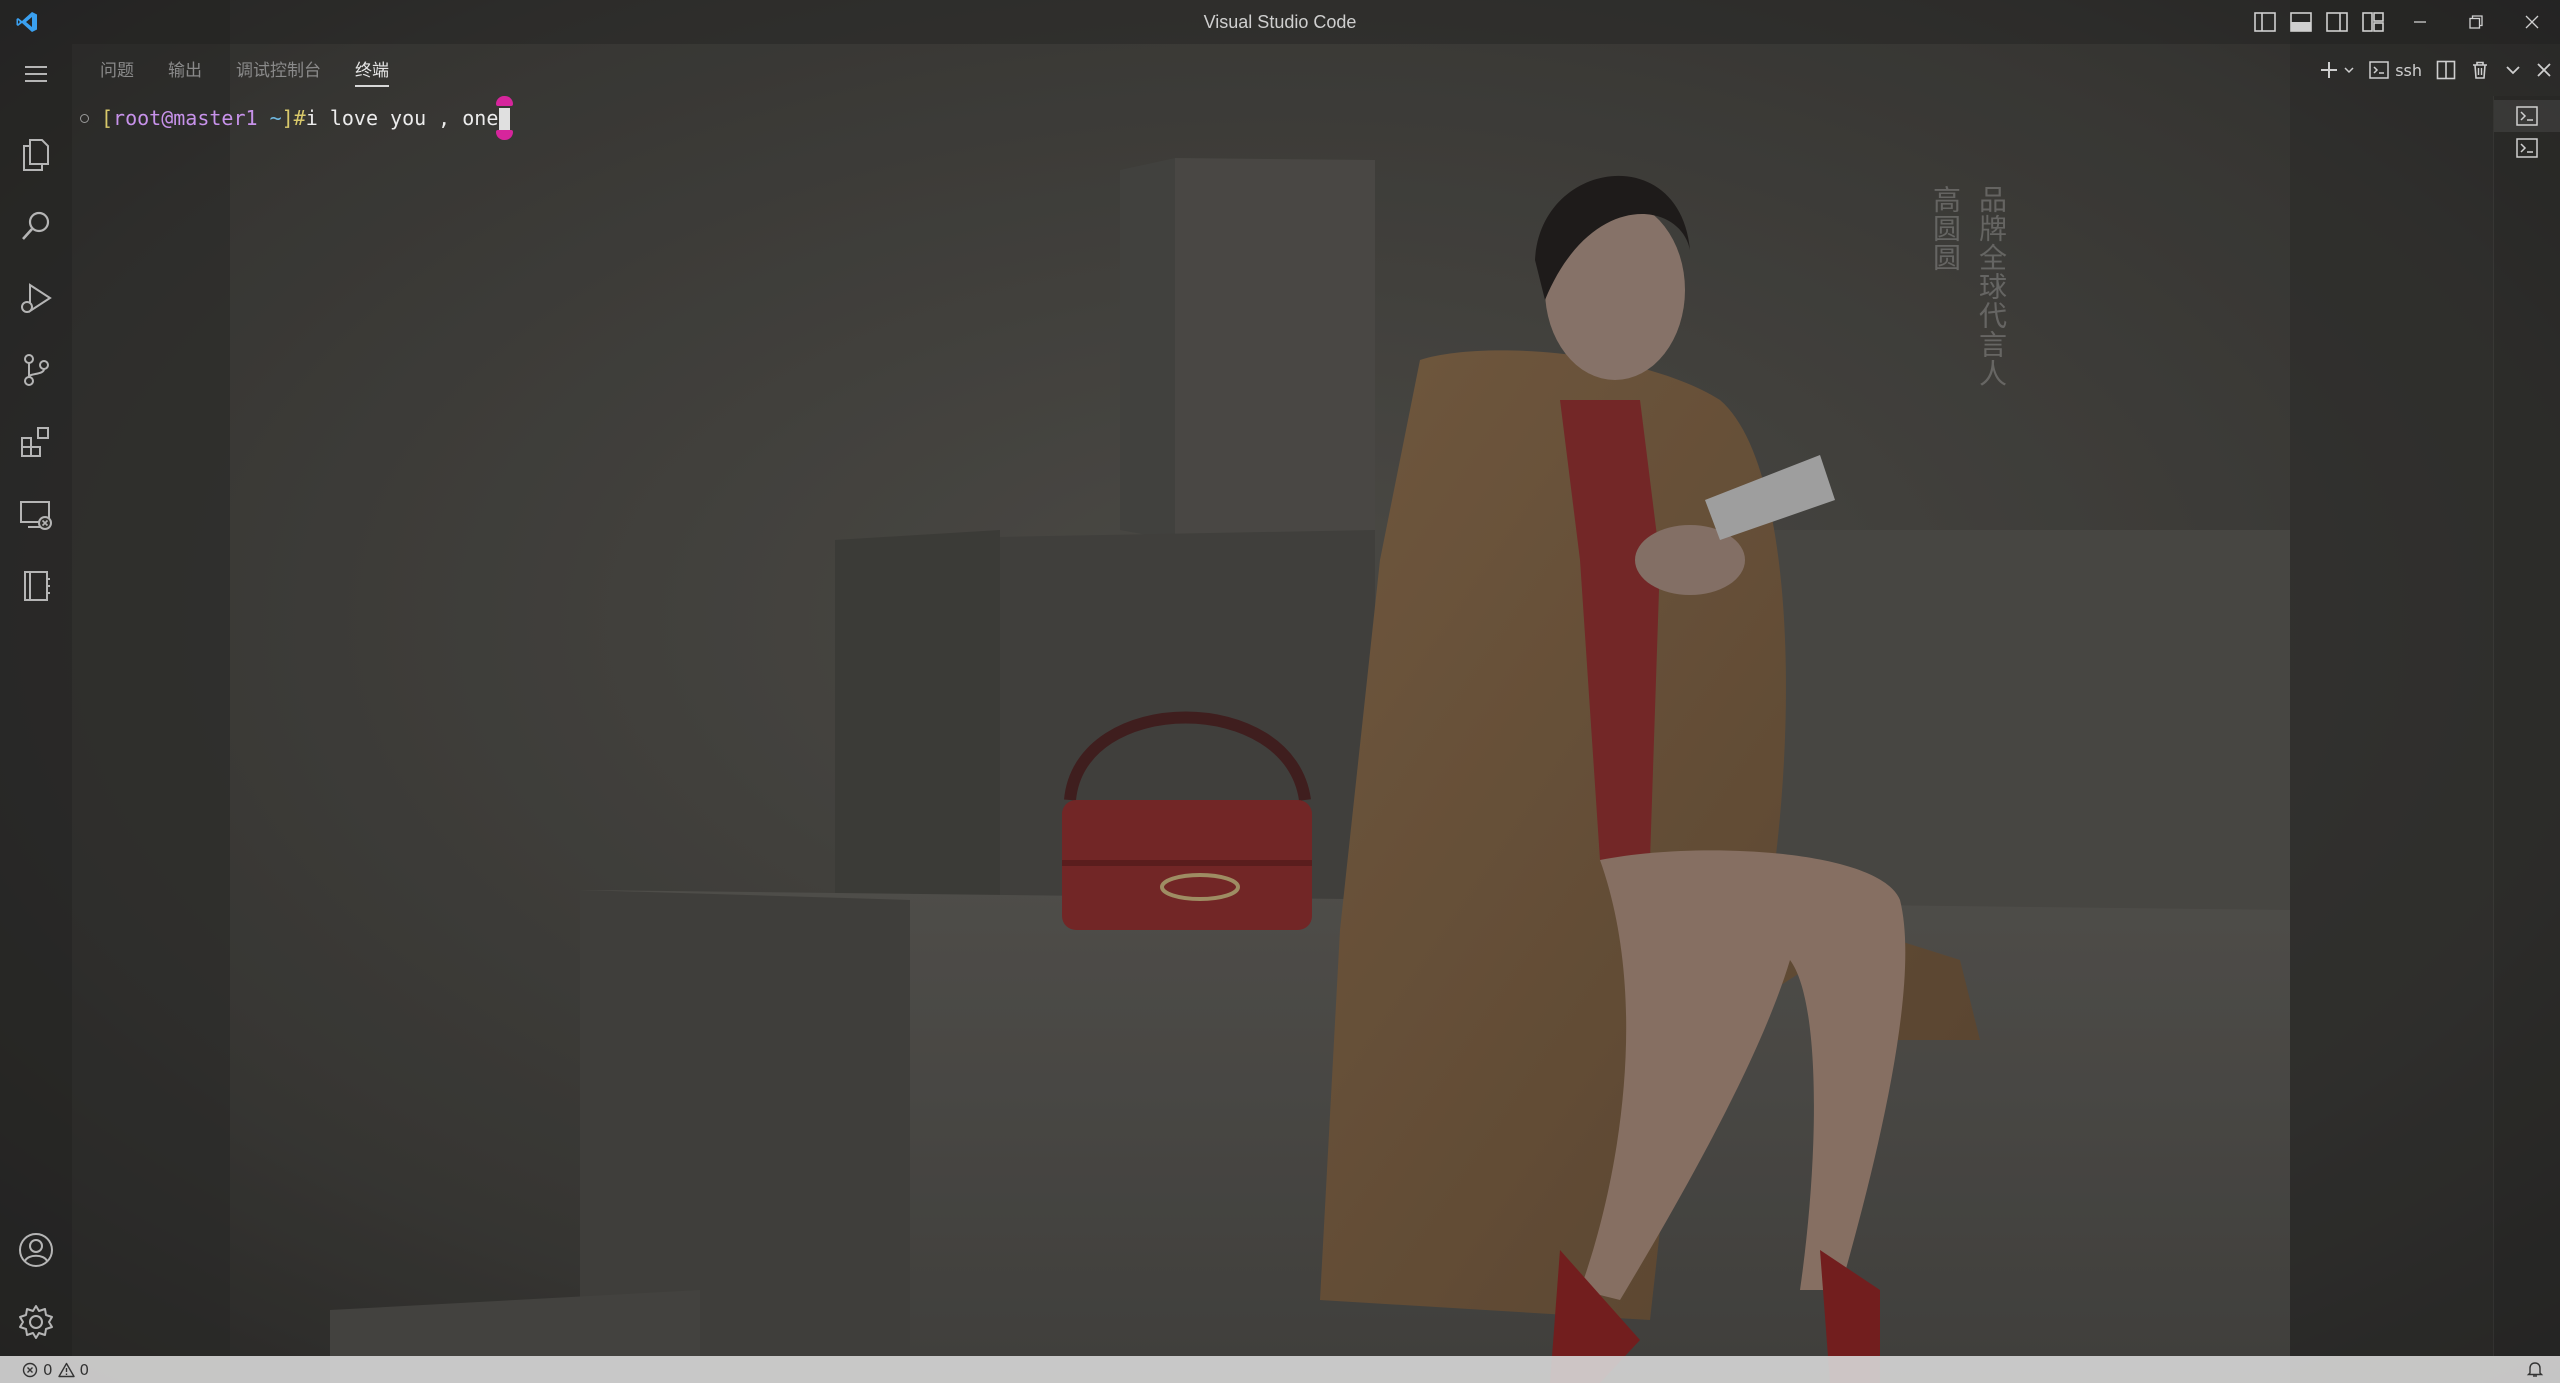  I want to click on prompt-bracket-close: ]#, so click(293, 118).